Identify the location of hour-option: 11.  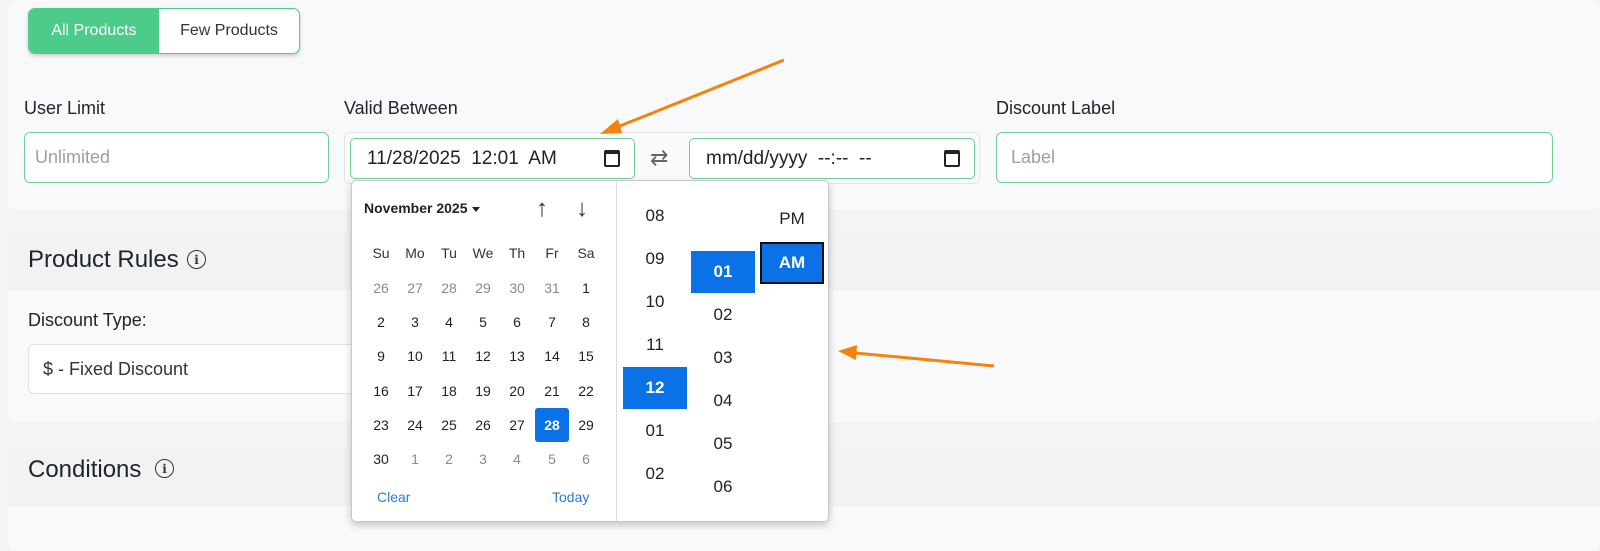
(655, 345).